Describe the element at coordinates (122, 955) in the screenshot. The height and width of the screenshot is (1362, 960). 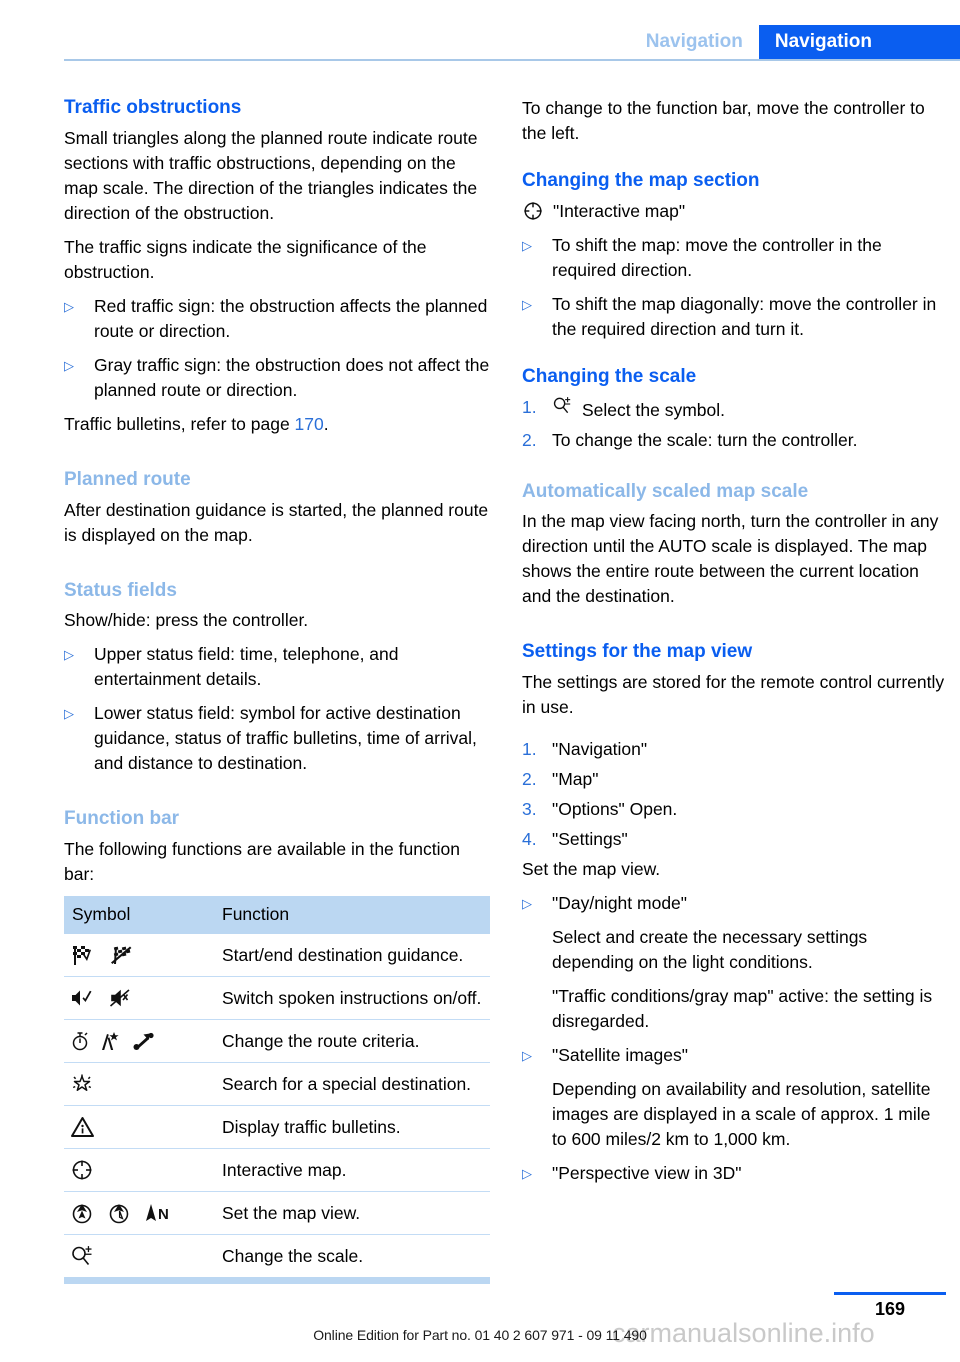
I see `checkered-flag-crossed-icon` at that location.